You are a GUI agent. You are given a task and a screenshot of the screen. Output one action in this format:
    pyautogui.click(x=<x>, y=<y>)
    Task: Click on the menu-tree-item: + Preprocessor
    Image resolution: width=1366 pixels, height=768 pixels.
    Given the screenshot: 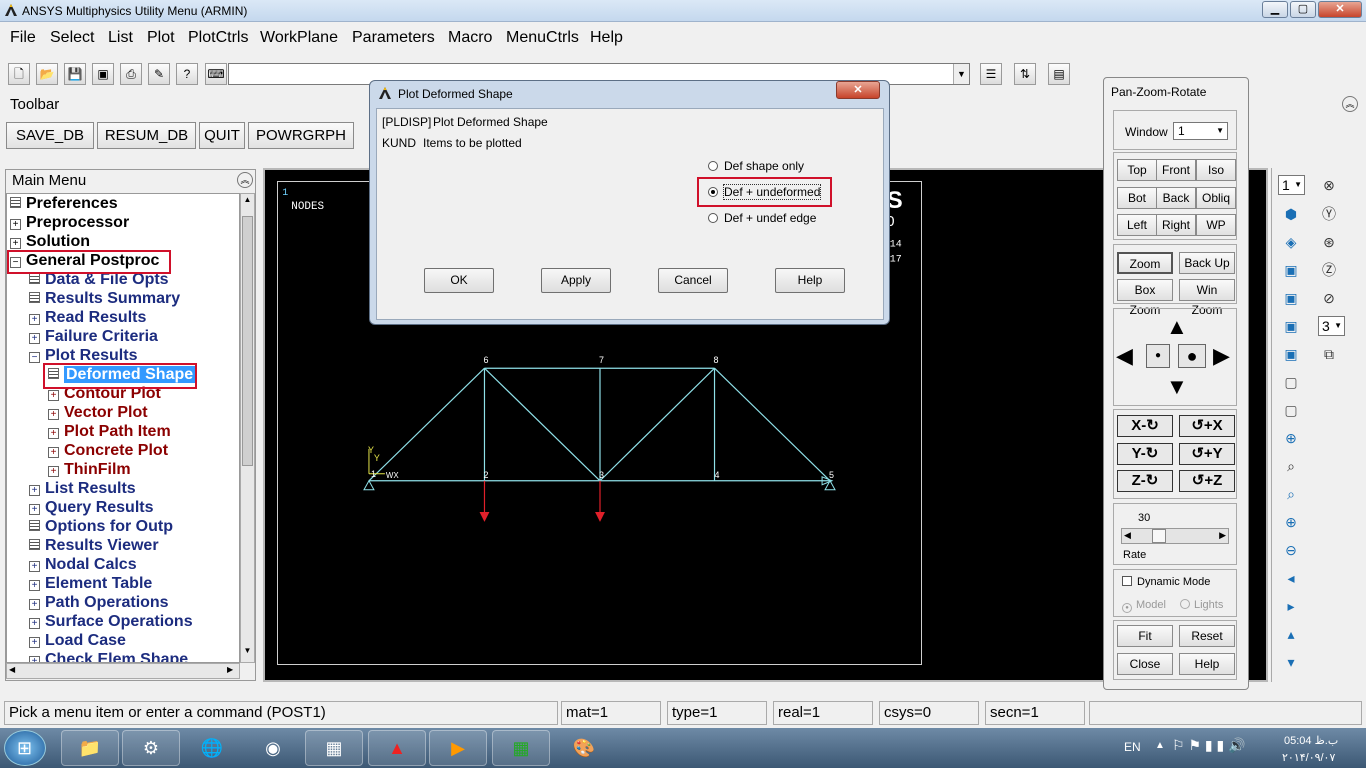 What is the action you would take?
    pyautogui.click(x=69, y=222)
    